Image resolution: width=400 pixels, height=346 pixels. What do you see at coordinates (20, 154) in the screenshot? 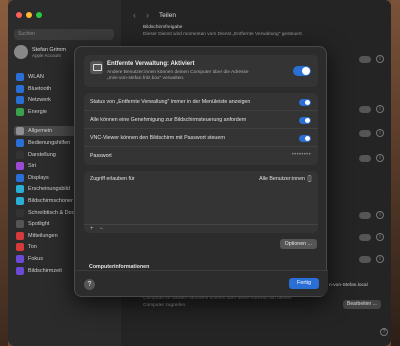
I see `appearance-icon` at bounding box center [20, 154].